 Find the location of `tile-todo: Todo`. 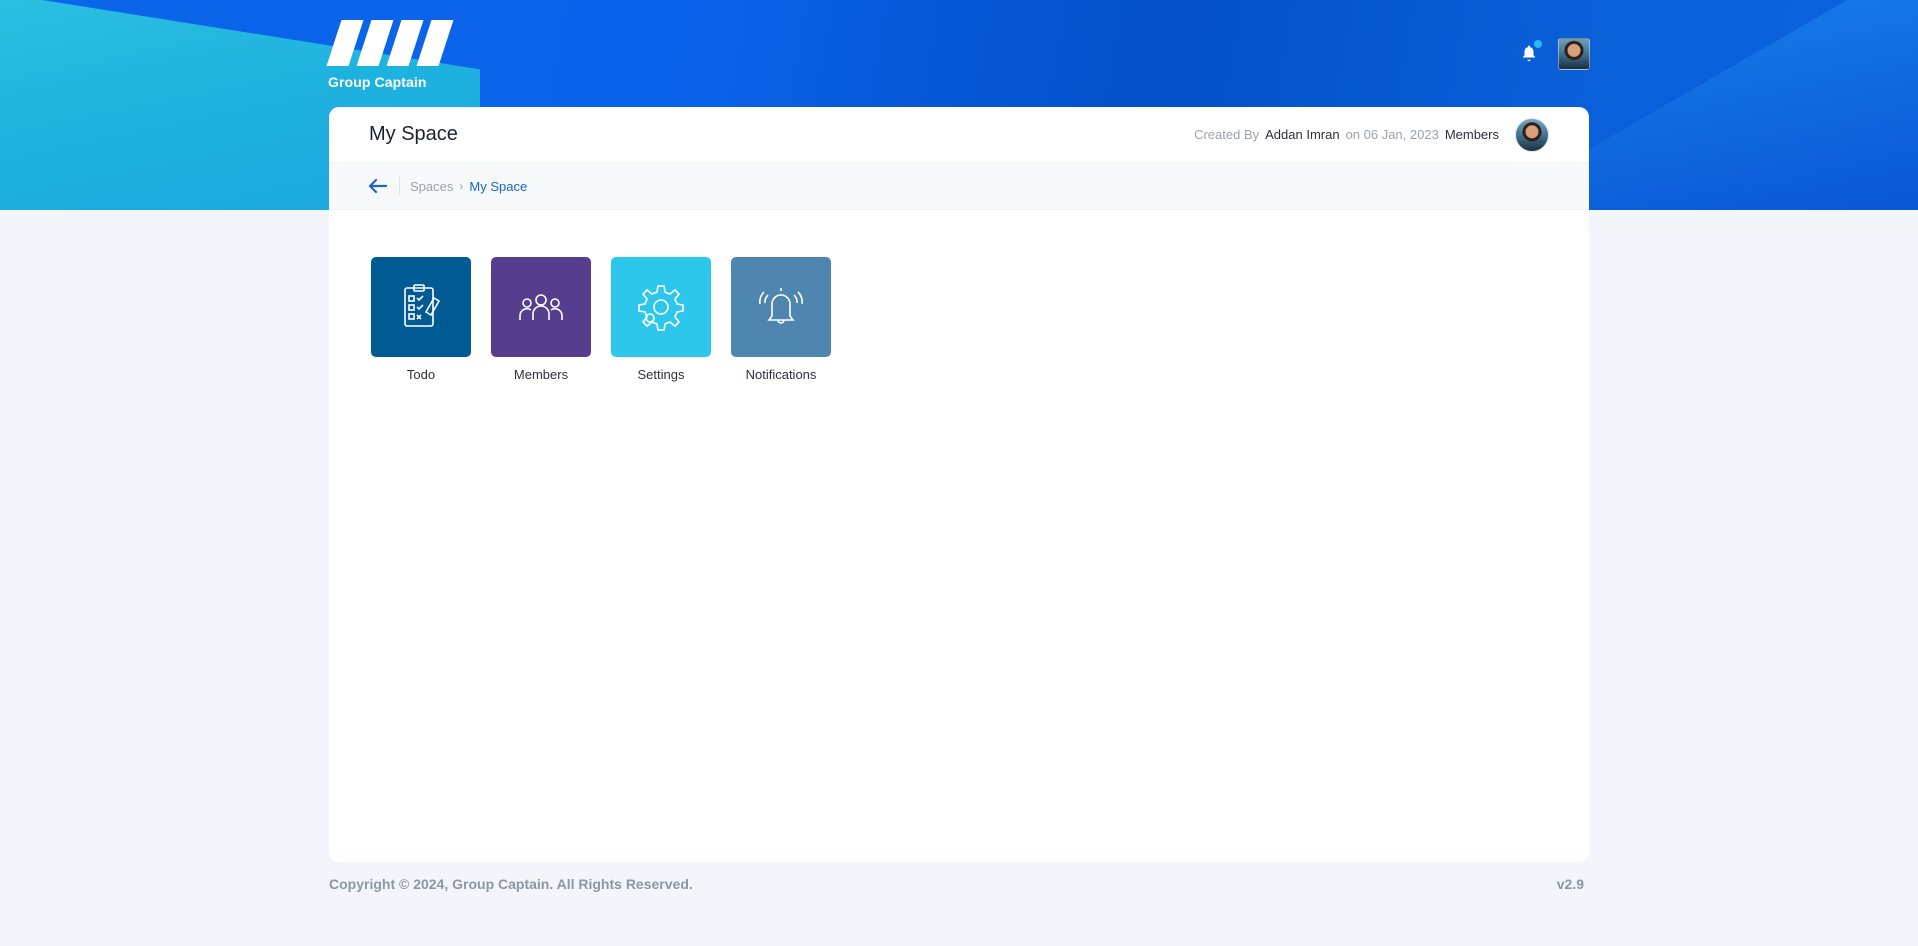

tile-todo: Todo is located at coordinates (421, 319).